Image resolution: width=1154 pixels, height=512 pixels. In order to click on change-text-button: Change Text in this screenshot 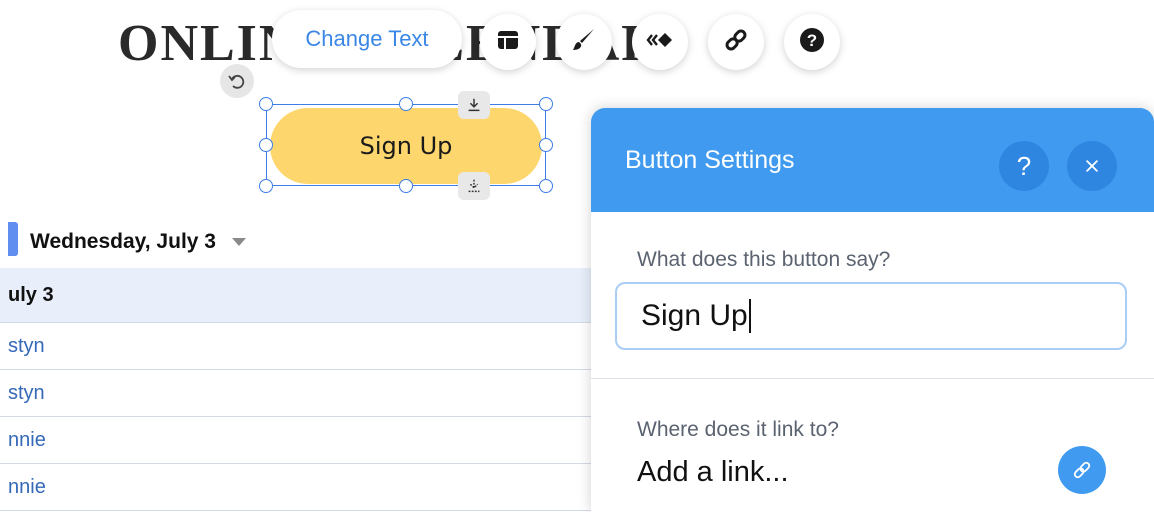, I will do `click(367, 39)`.